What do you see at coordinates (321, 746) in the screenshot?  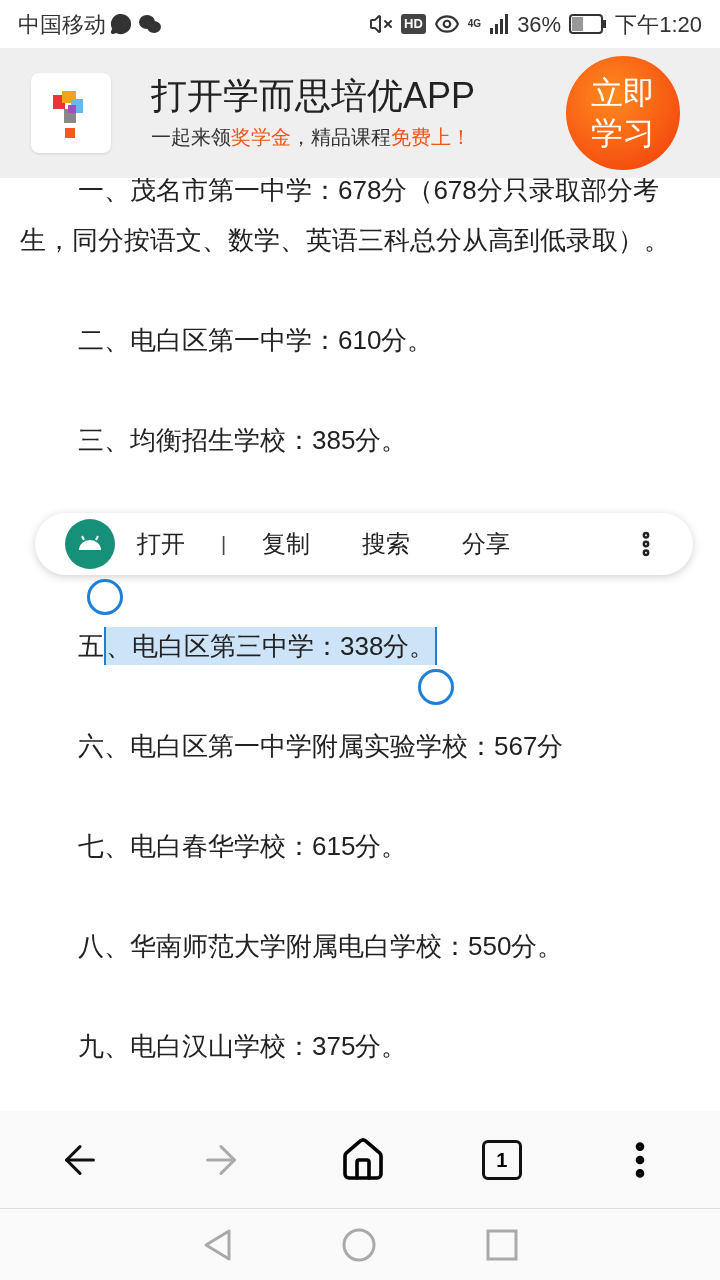 I see `paragraph: 六、电白区第一中学附属实验学校：567分` at bounding box center [321, 746].